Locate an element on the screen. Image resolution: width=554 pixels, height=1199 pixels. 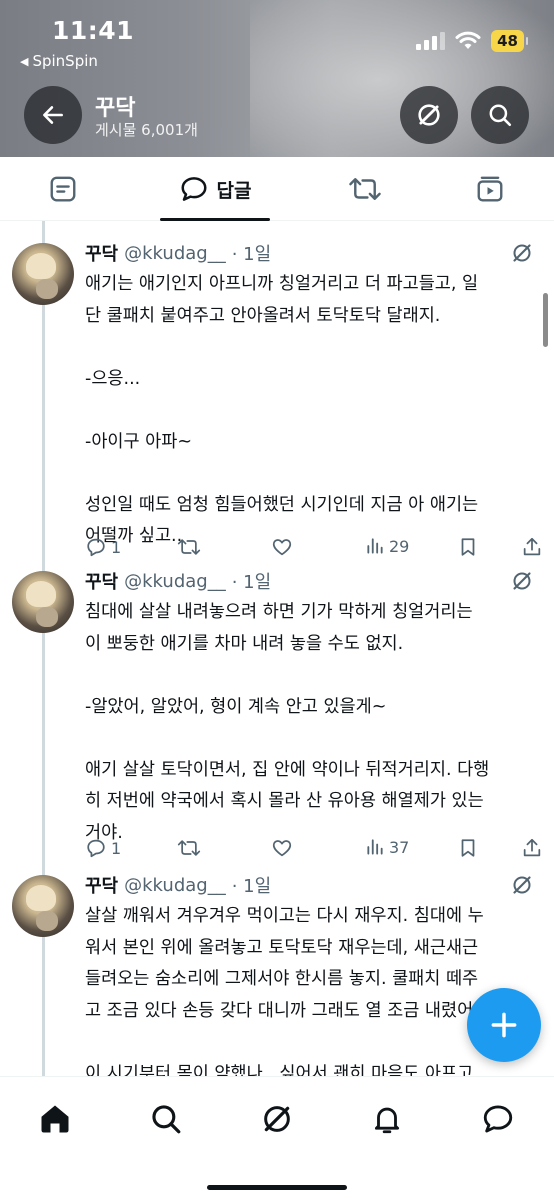
tweet-text-line: 애기 살살 토닥이면서, 집 안에 약이나 뒤적거리지. 다행 is located at coordinates (287, 769).